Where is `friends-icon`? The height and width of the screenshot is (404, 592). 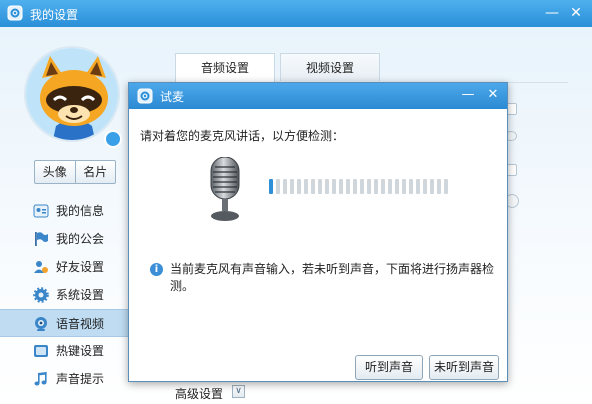
friends-icon is located at coordinates (41, 267).